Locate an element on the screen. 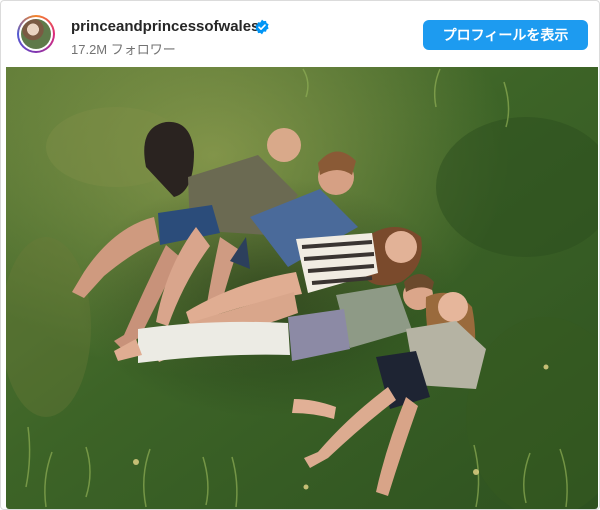  view-profile-button: プロフィールを表示 is located at coordinates (505, 35).